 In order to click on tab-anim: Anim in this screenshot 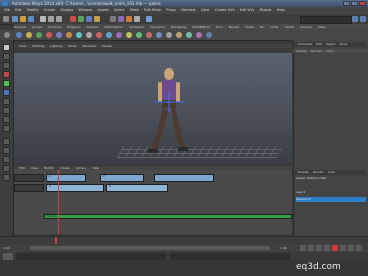, I will do `click(330, 51)`.